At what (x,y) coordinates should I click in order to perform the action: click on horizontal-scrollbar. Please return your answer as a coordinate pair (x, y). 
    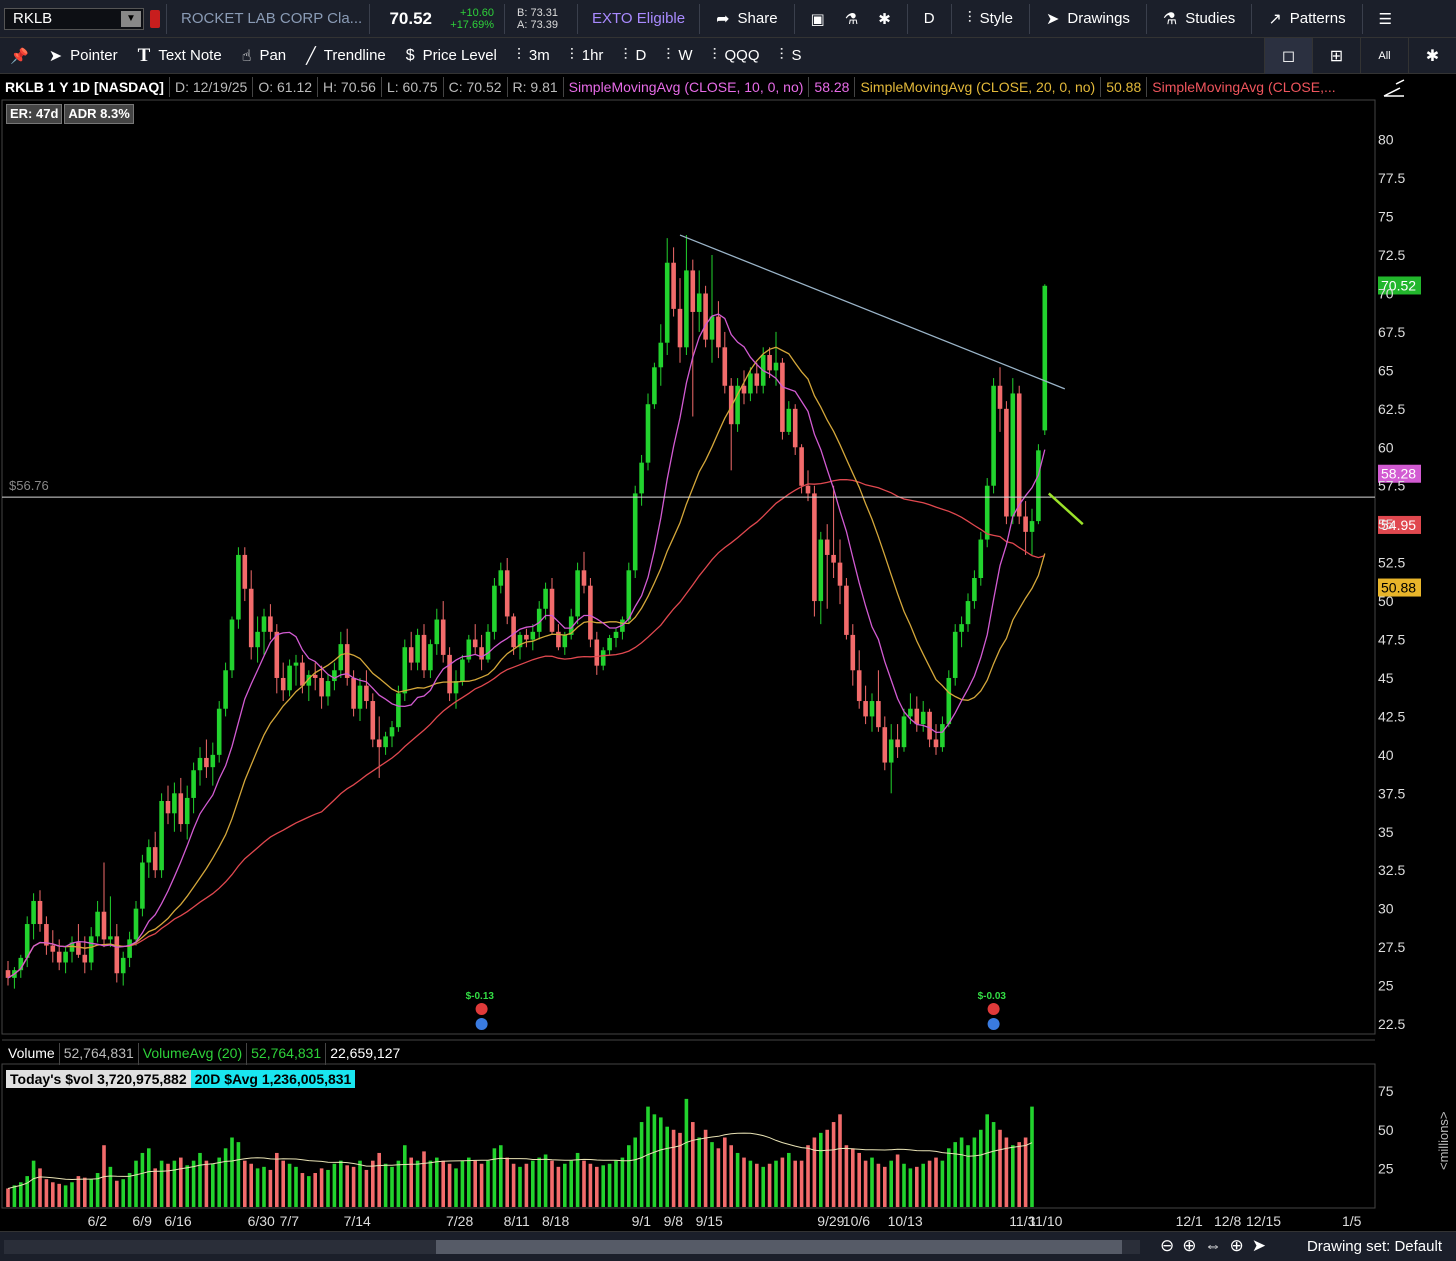
    Looking at the image, I should click on (572, 1247).